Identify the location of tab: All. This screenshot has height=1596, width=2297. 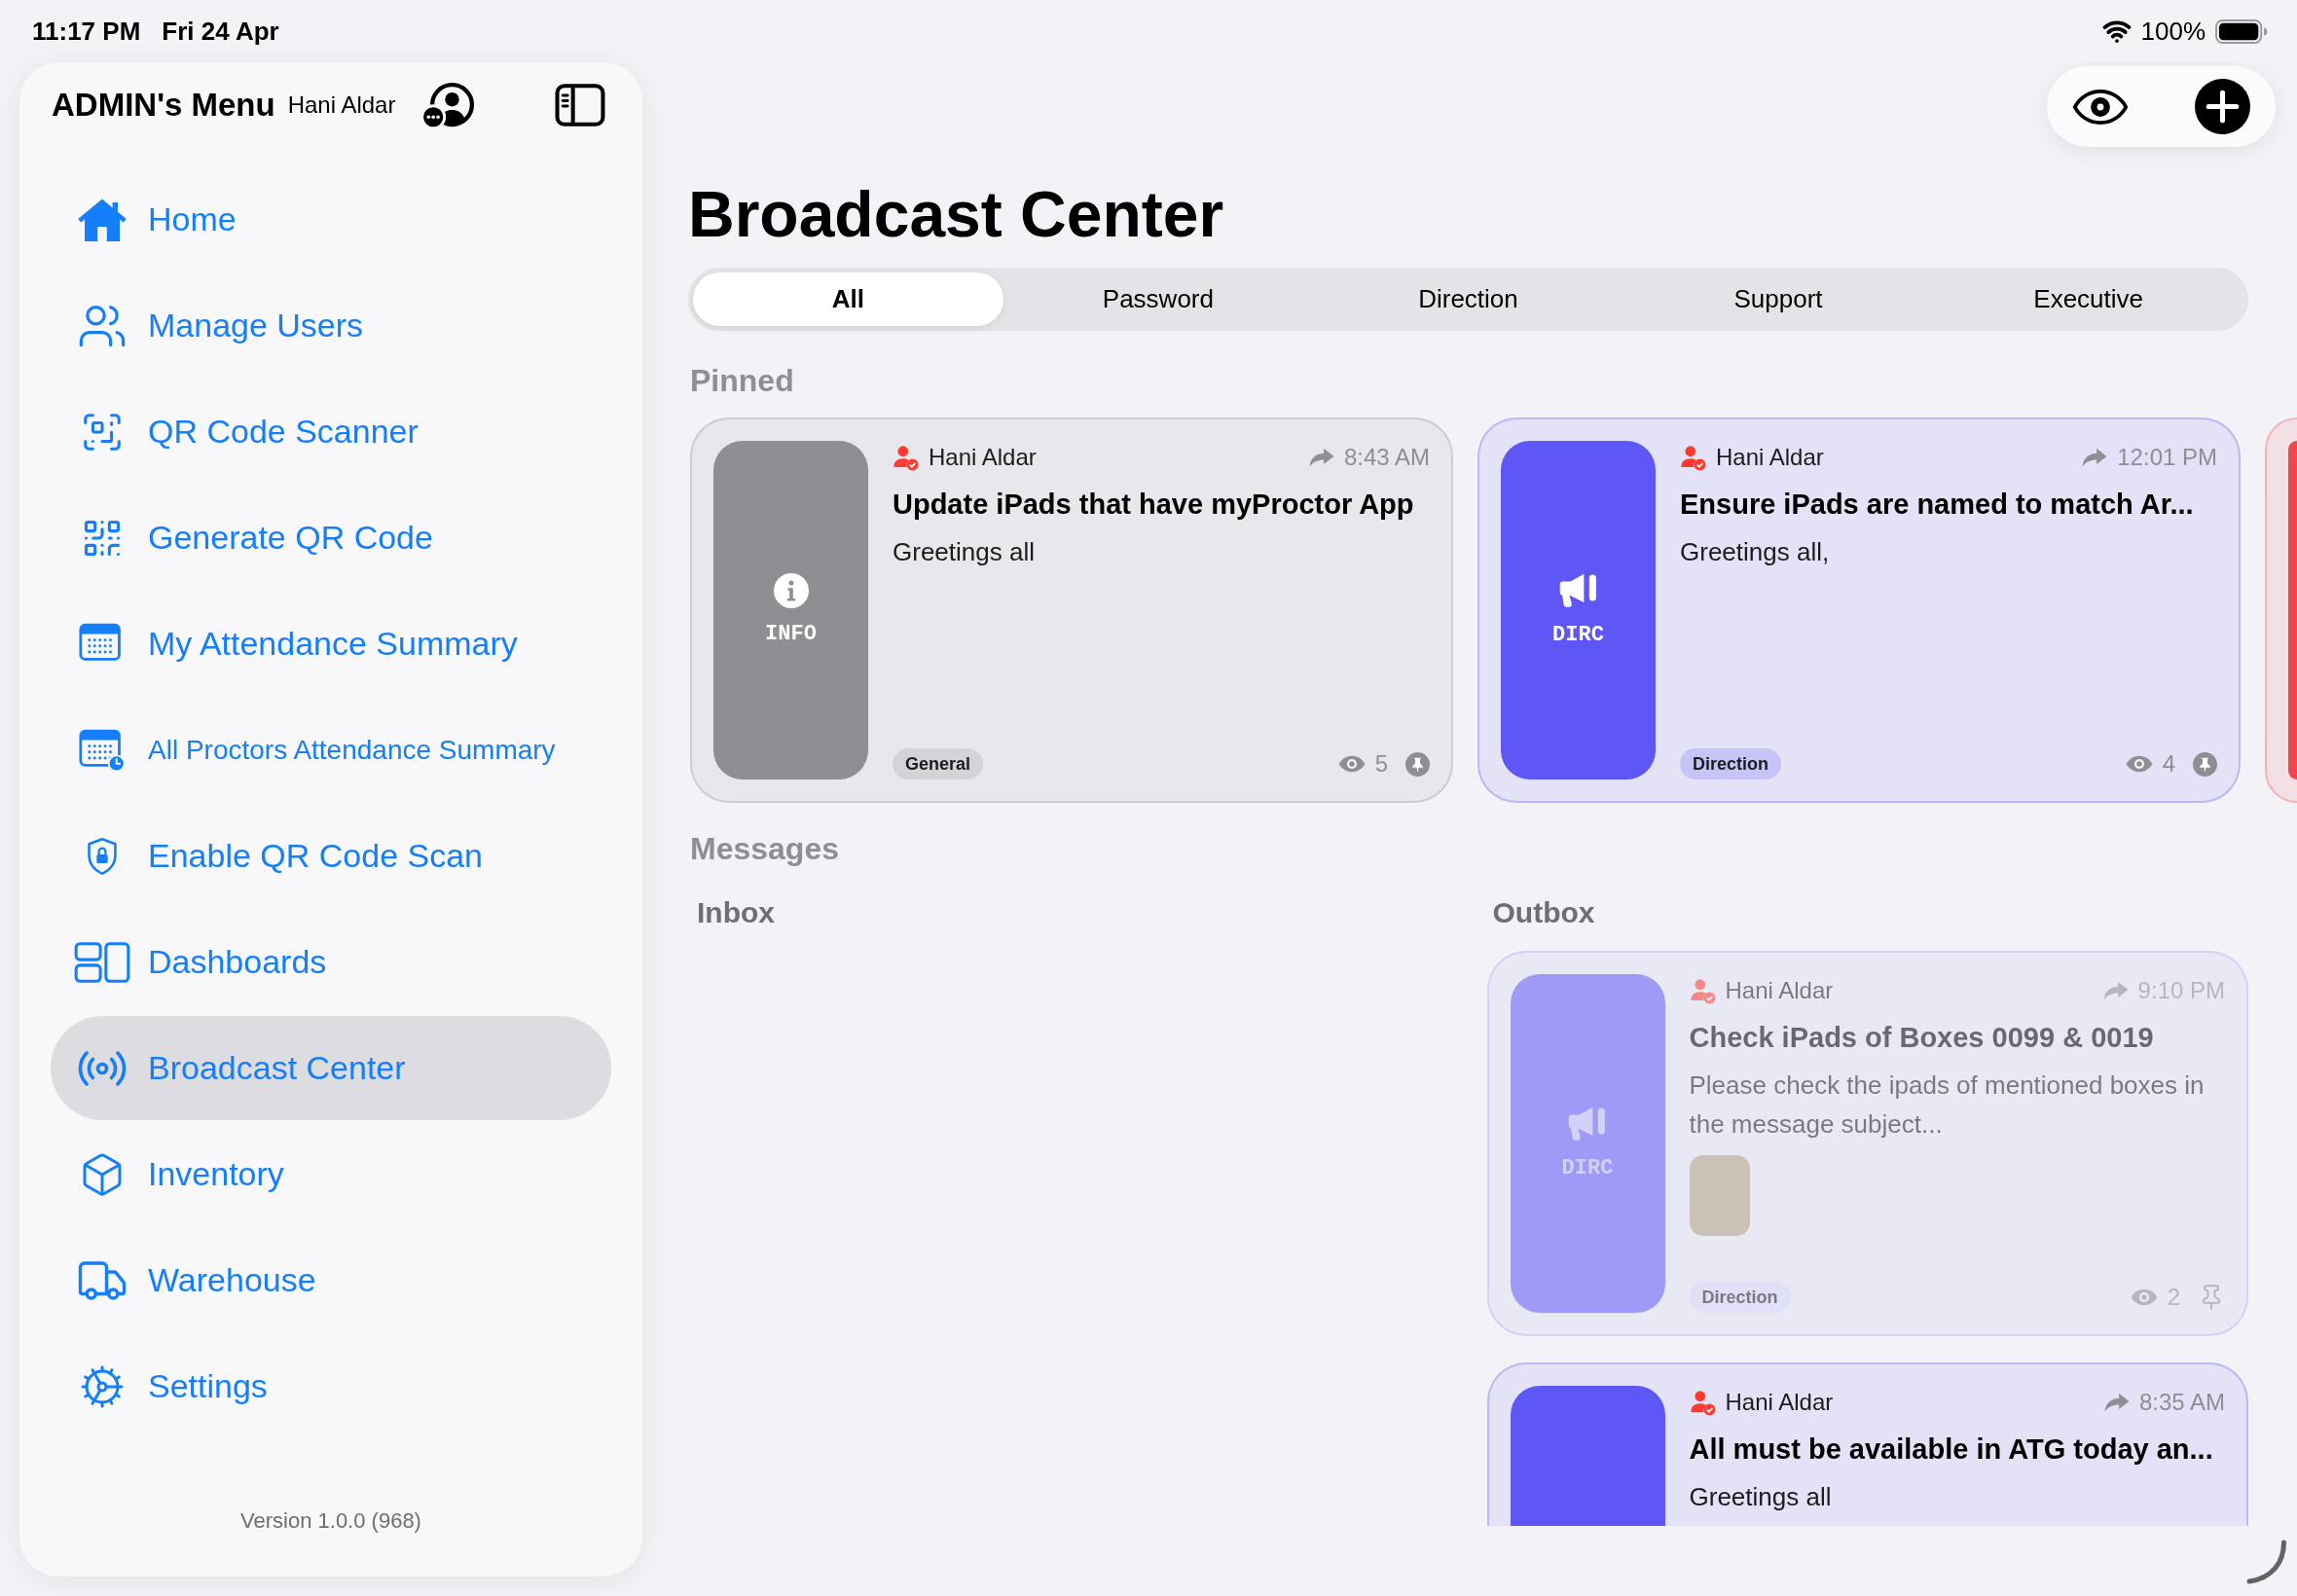
(848, 299).